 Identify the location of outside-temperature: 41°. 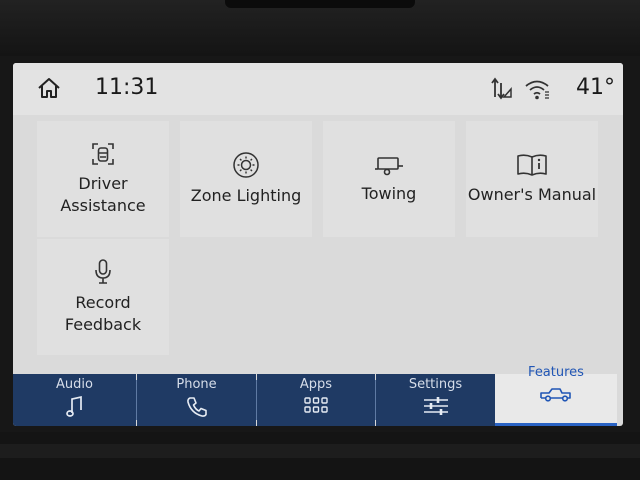
(595, 87).